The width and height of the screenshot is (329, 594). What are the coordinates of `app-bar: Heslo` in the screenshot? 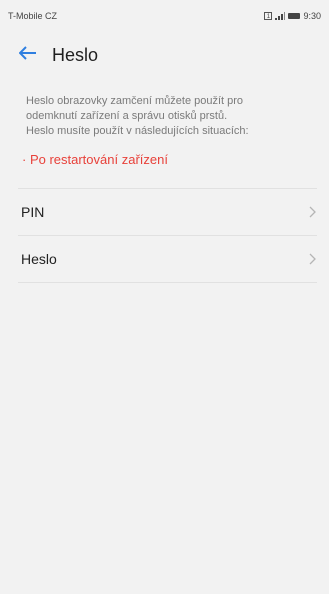 It's located at (164, 55).